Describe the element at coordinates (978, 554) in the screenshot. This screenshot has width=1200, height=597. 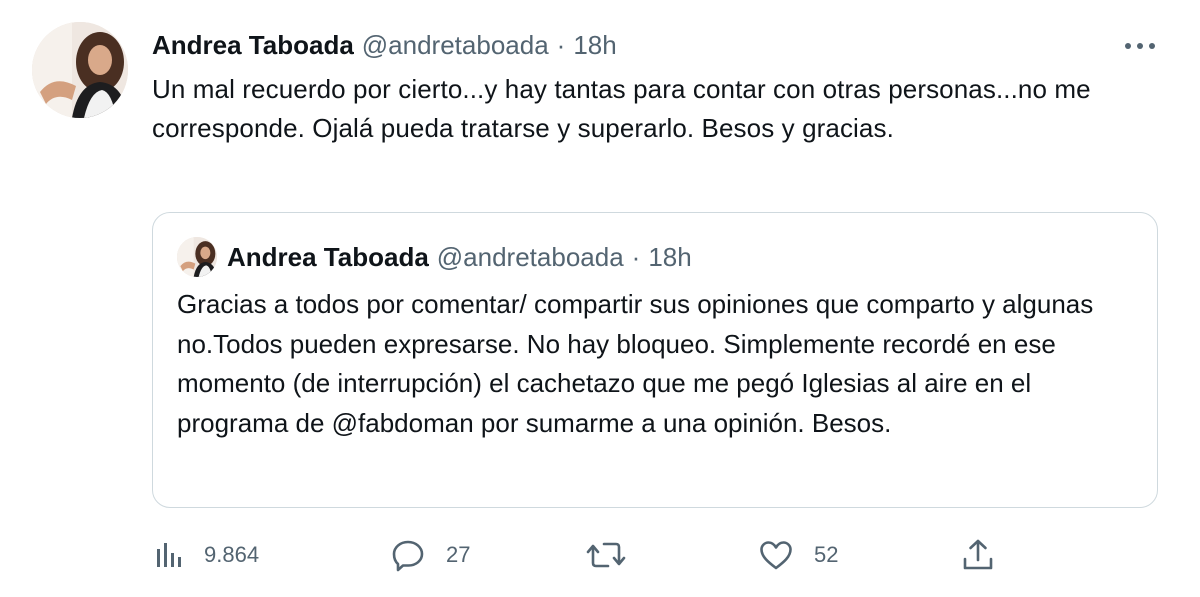
I see `share-upload-icon` at that location.